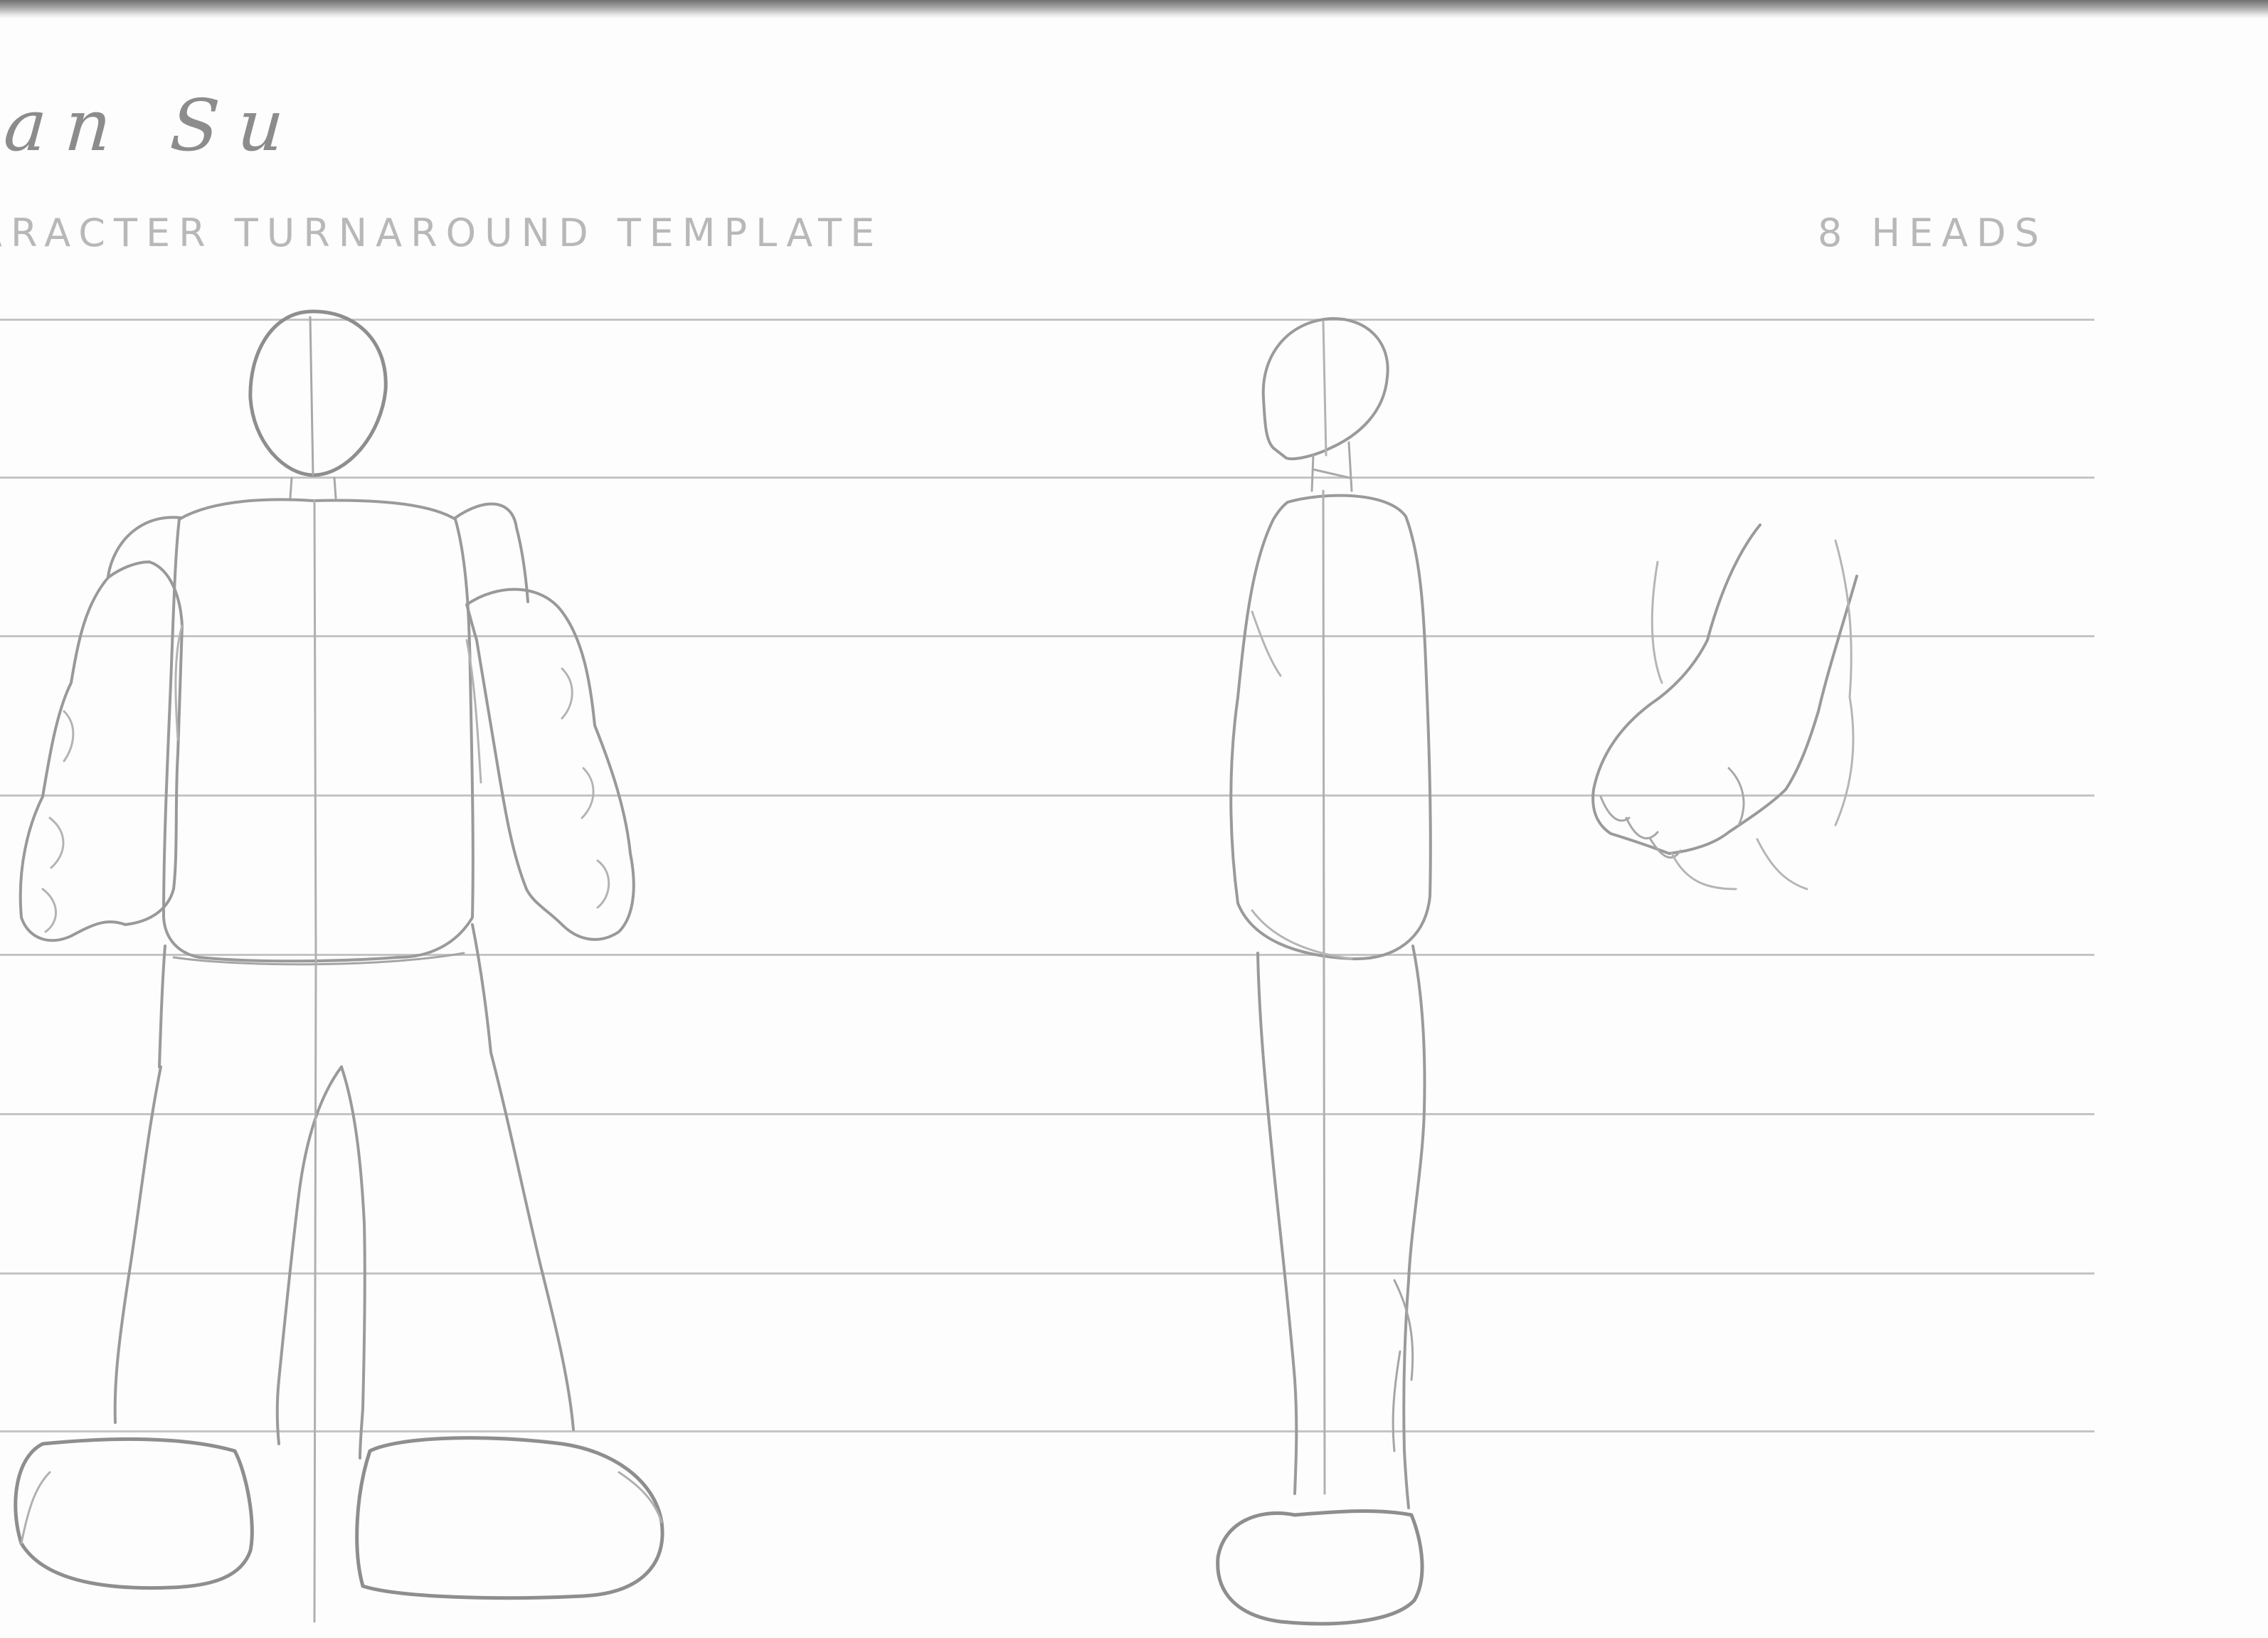 The image size is (2268, 1638). I want to click on arm-detail-sketch-icon, so click(1725, 706).